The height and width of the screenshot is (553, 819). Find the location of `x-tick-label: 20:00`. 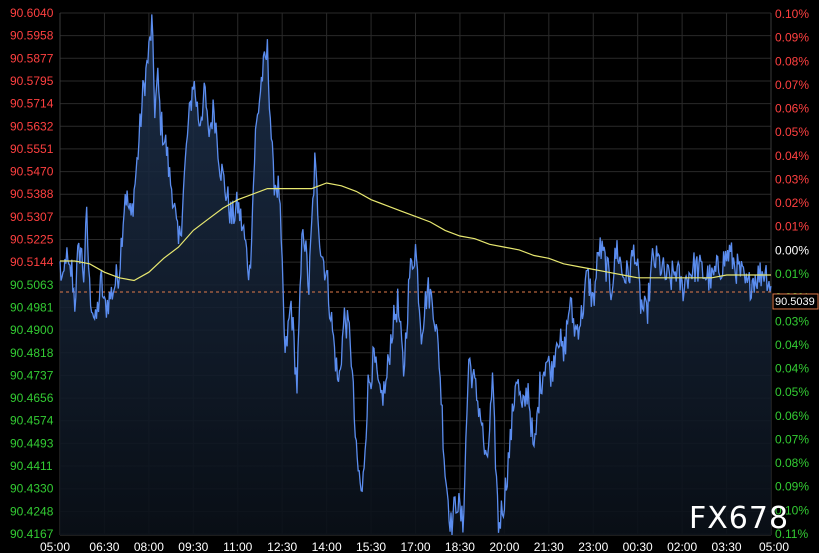

x-tick-label: 20:00 is located at coordinates (504, 546).